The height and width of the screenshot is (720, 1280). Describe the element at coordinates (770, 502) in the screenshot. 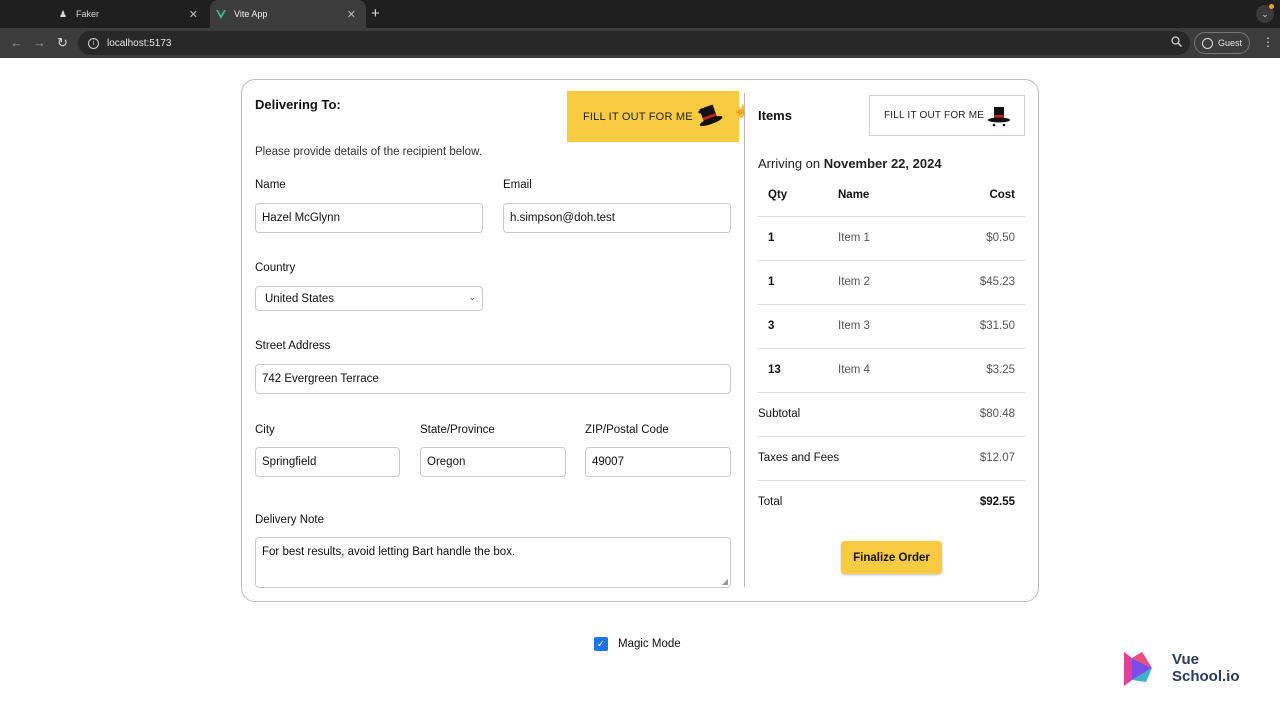

I see `total-label: Total` at that location.